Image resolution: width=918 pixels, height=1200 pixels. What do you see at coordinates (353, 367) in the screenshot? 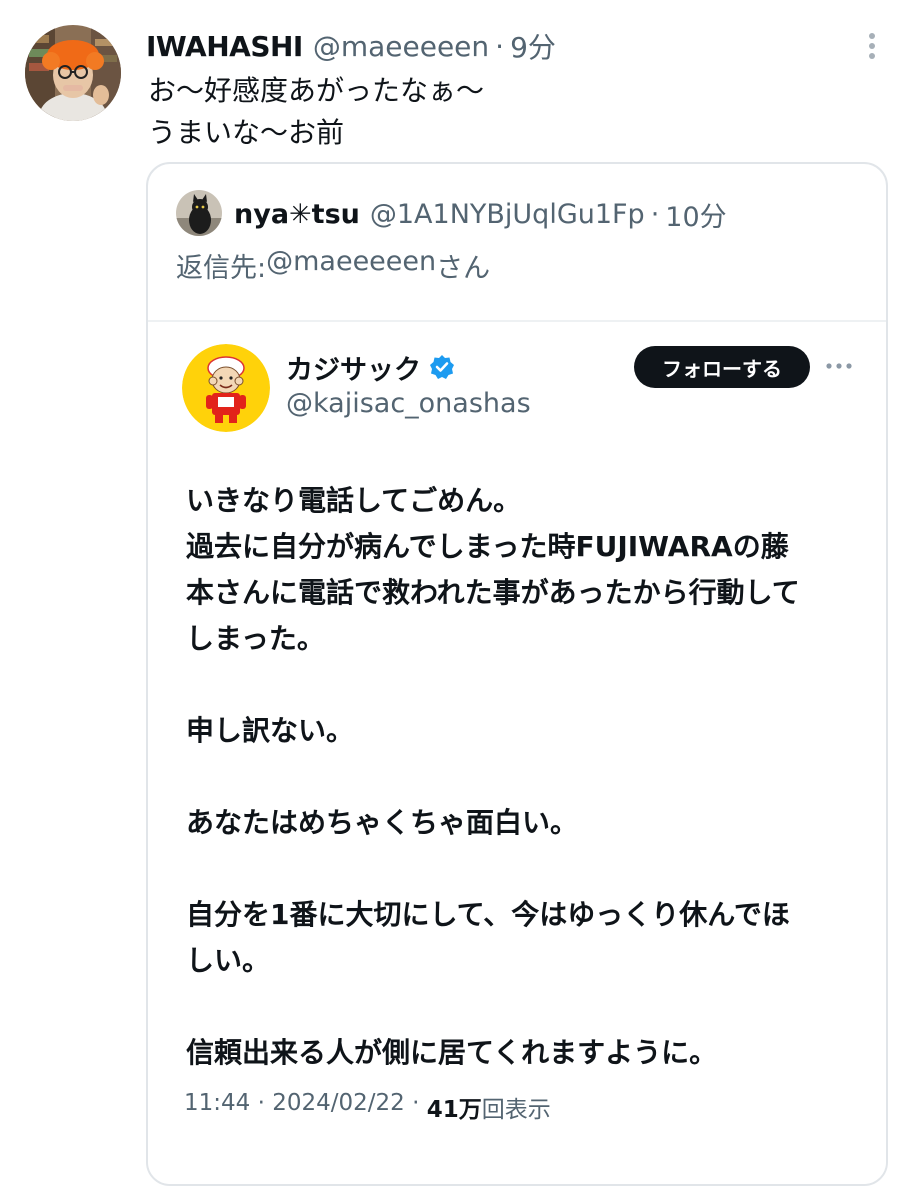
I see `embedded-display-name: カジサック` at bounding box center [353, 367].